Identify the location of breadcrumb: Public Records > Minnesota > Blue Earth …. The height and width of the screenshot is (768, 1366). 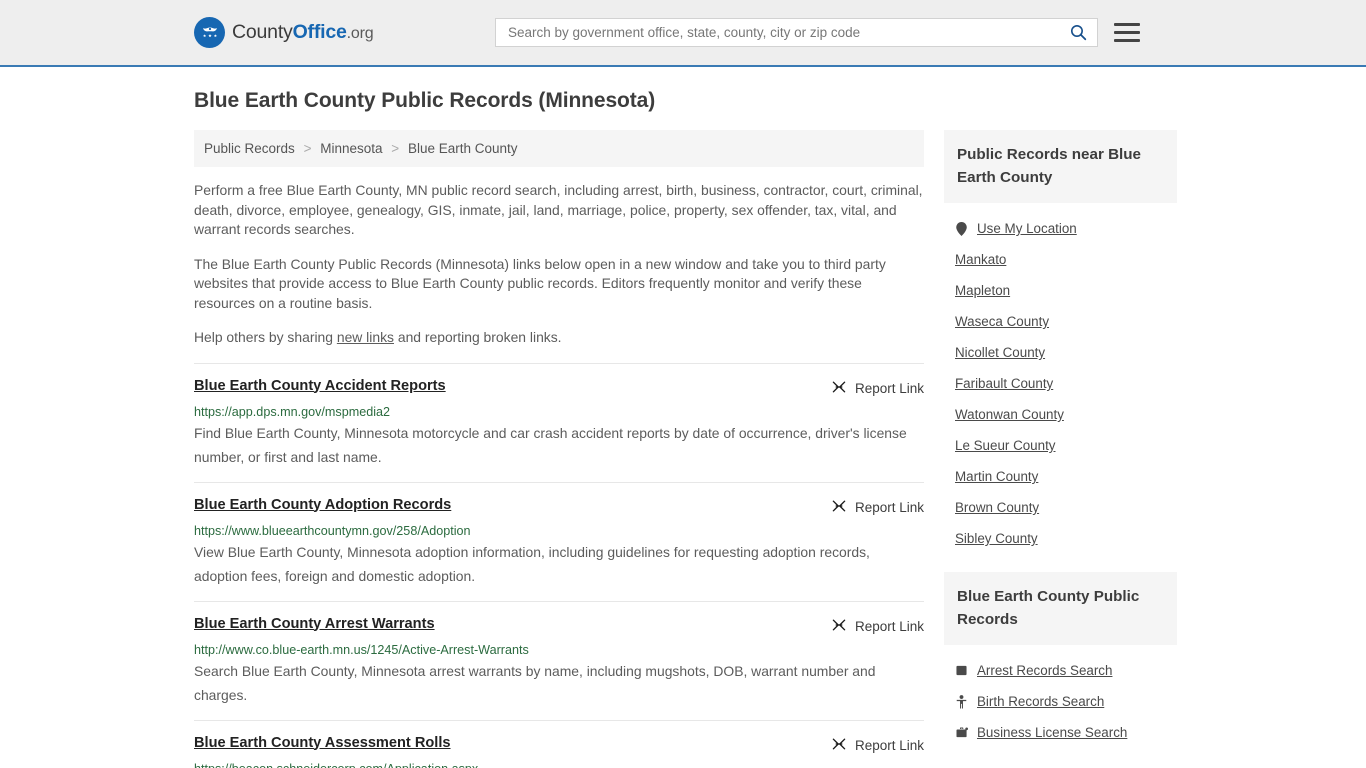
(559, 148).